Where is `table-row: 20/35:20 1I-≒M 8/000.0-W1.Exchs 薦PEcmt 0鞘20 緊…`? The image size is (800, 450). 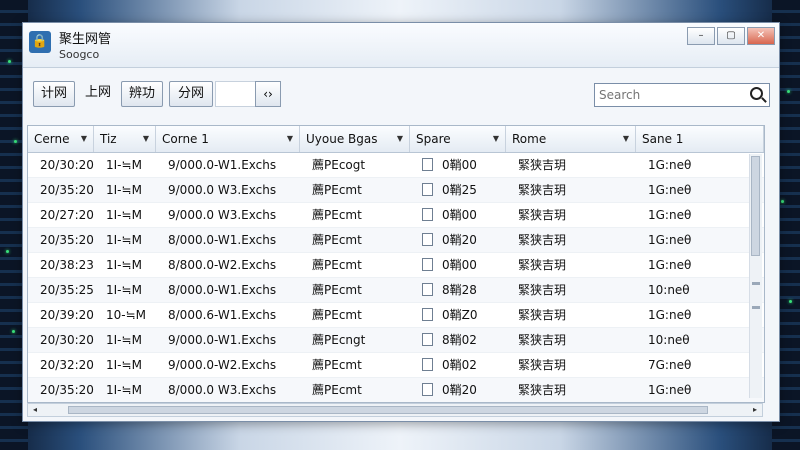
table-row: 20/35:20 1I-≒M 8/000.0-W1.Exchs 薦PEcmt 0鞘20 緊… is located at coordinates (396, 240).